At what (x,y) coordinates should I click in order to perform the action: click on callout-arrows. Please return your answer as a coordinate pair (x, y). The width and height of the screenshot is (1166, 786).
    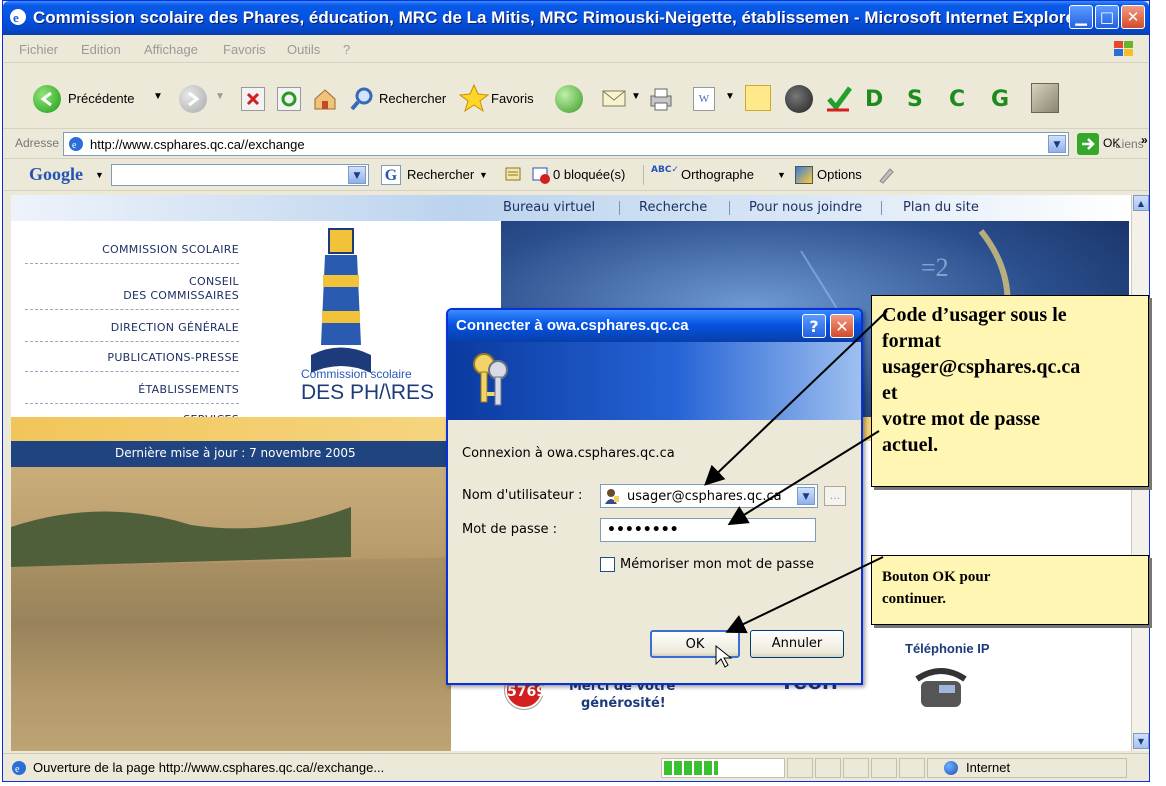
    Looking at the image, I should click on (796, 472).